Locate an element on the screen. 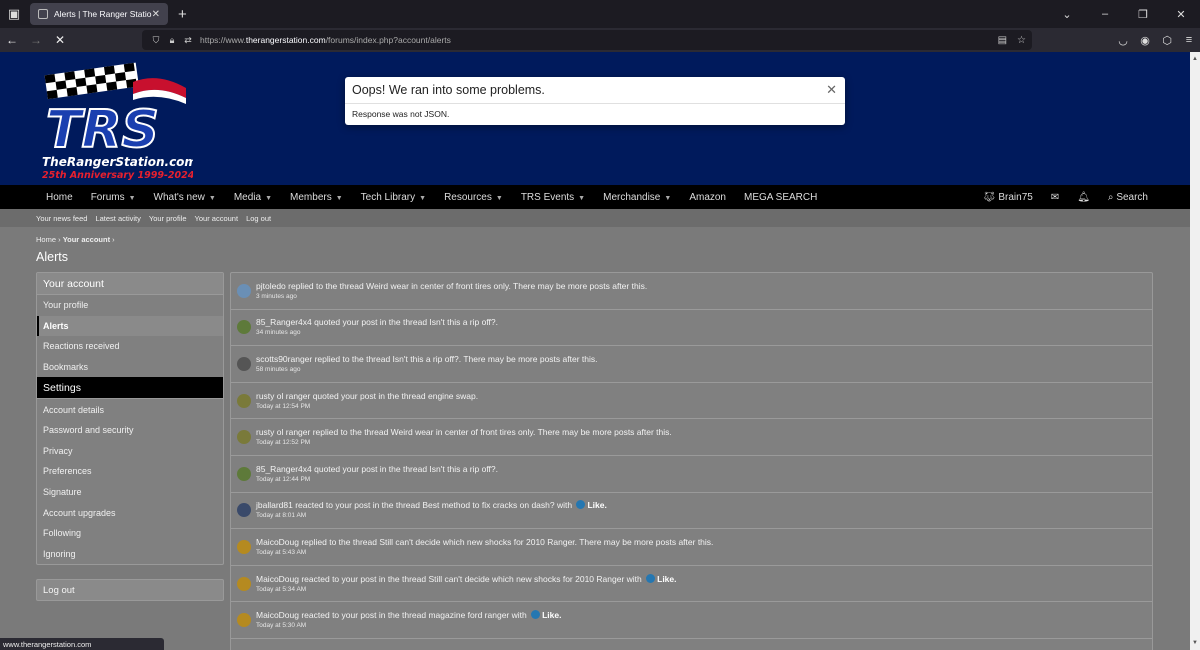 The height and width of the screenshot is (650, 1200). nav-merchandise: Merchandise ▼ is located at coordinates (637, 197).